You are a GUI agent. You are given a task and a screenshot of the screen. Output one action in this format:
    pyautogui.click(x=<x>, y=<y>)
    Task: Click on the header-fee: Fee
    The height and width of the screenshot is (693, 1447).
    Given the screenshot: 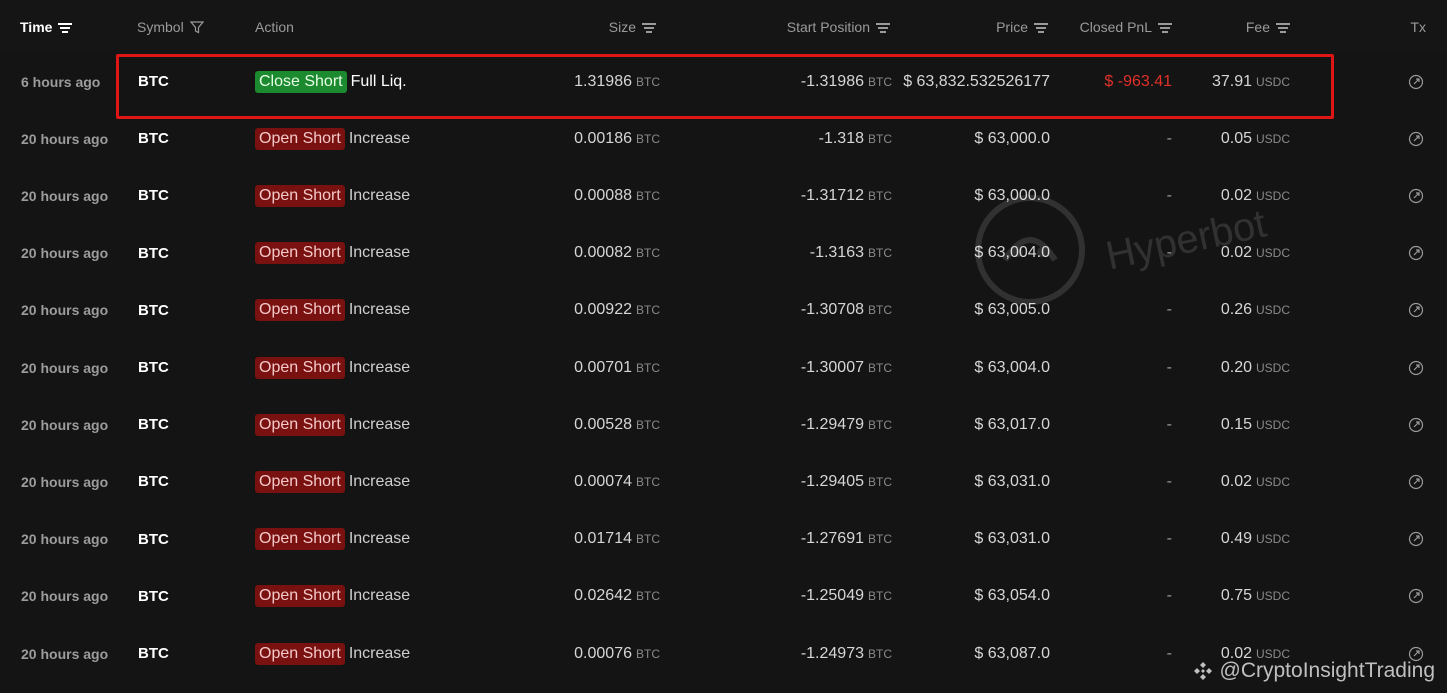 What is the action you would take?
    pyautogui.click(x=1250, y=27)
    